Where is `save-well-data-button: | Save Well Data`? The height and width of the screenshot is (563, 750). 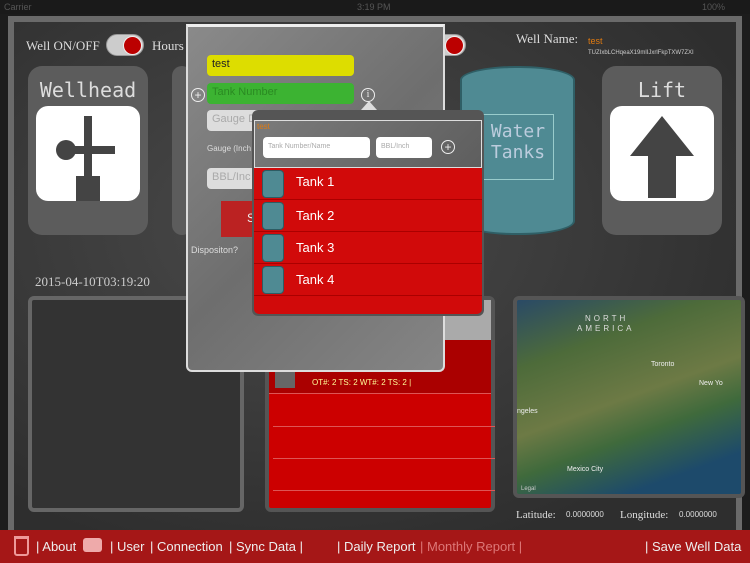
save-well-data-button: | Save Well Data is located at coordinates (693, 546).